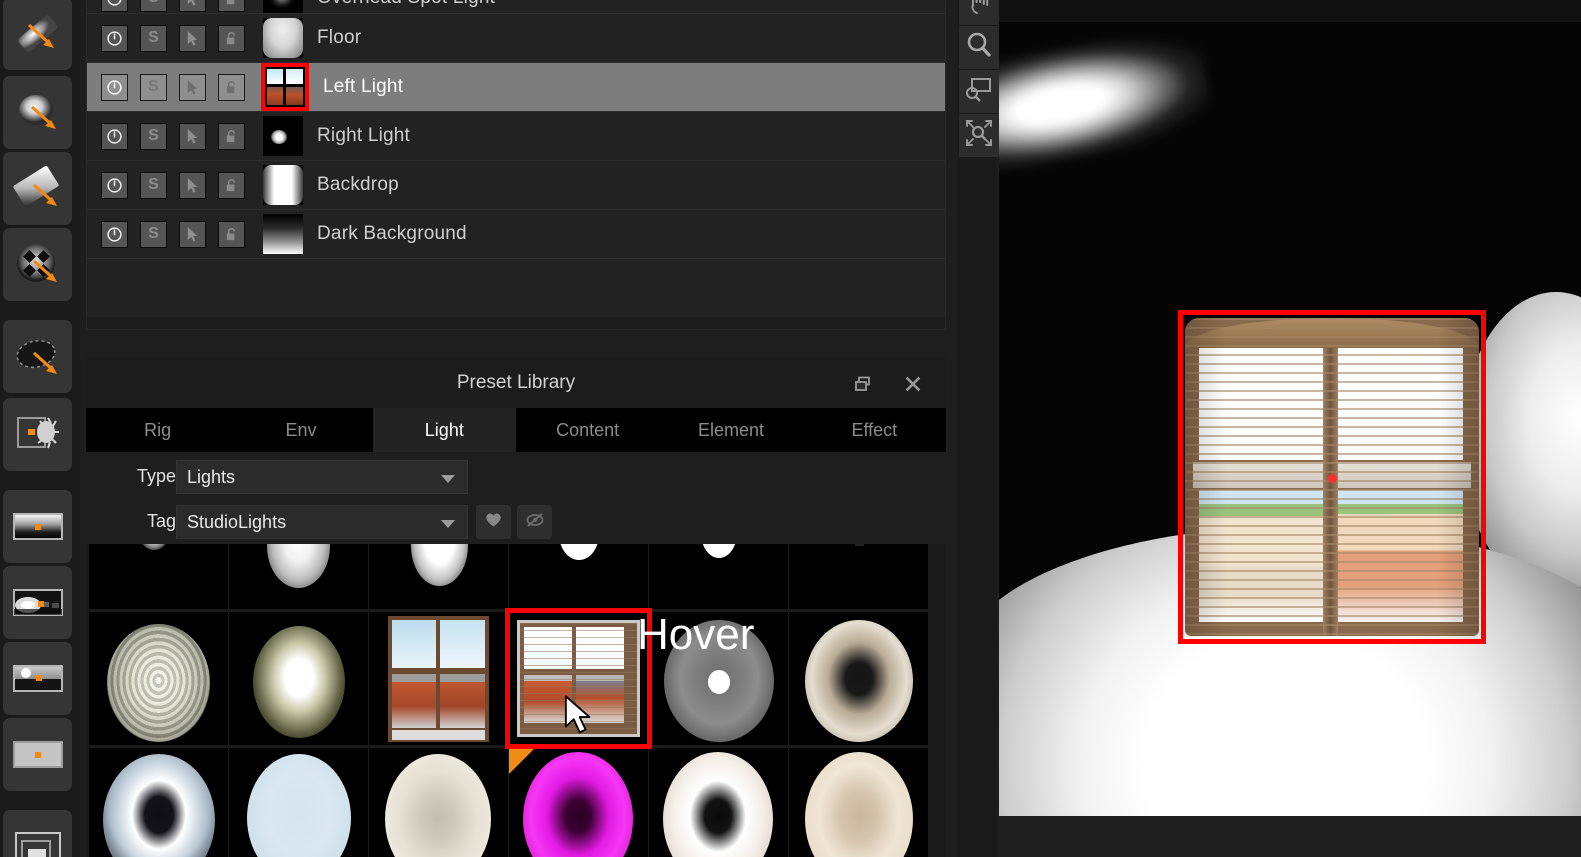 Image resolution: width=1581 pixels, height=857 pixels. I want to click on scale-plane-tool, so click(37, 188).